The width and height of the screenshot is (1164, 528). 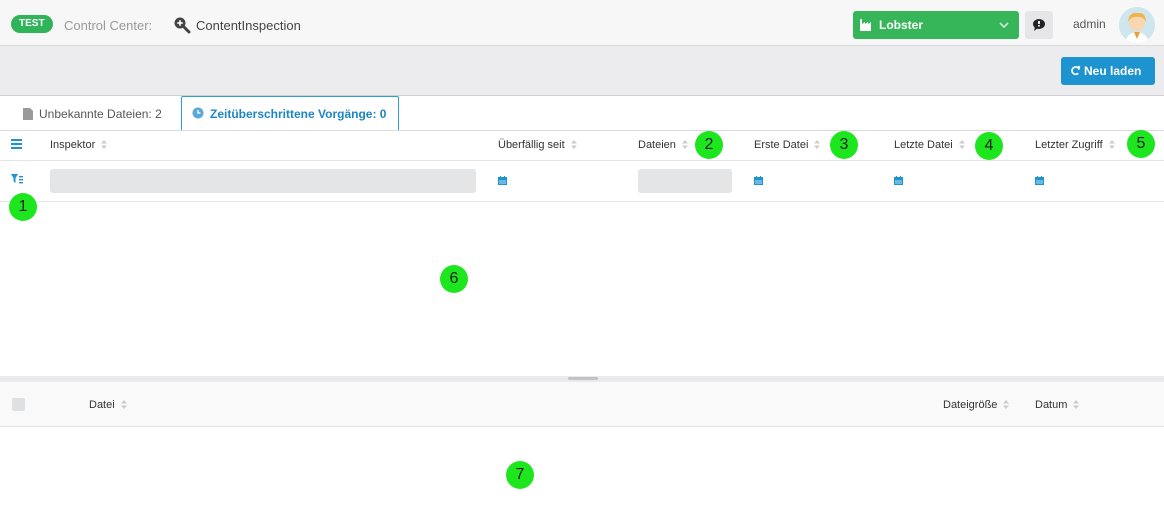 I want to click on column-header-label: Dateigröße, so click(x=970, y=405).